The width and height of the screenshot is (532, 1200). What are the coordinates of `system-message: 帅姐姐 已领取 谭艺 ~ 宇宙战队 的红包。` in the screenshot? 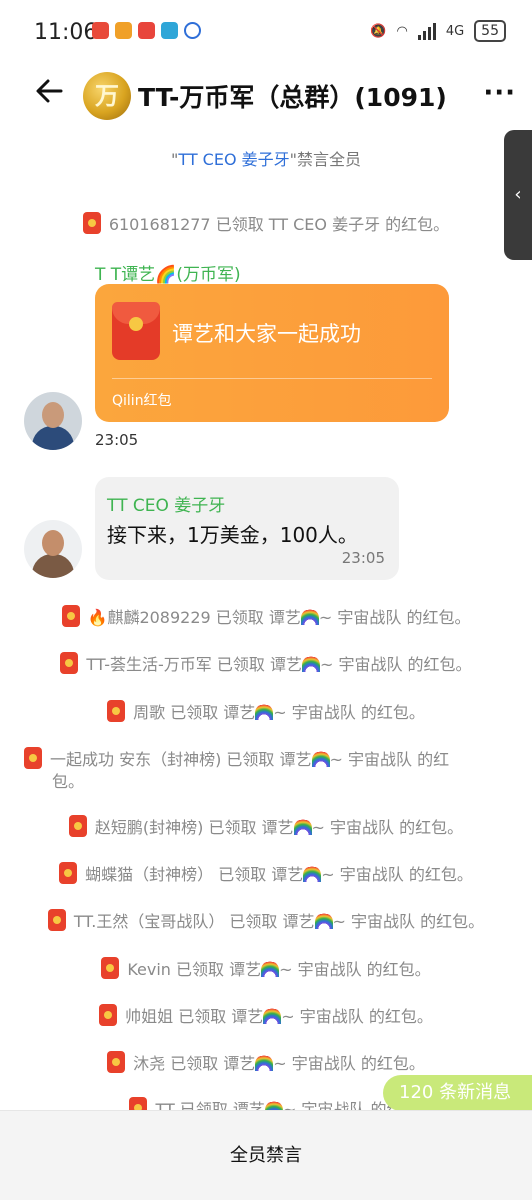 It's located at (266, 1016).